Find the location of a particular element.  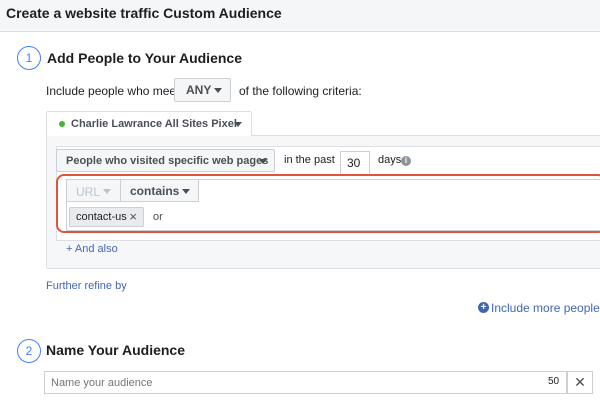

url-tag-label: contact-us is located at coordinates (101, 217).